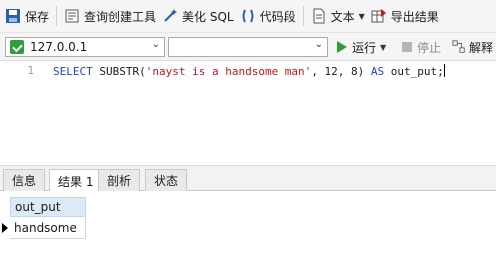  I want to click on line-number: 1, so click(30, 70).